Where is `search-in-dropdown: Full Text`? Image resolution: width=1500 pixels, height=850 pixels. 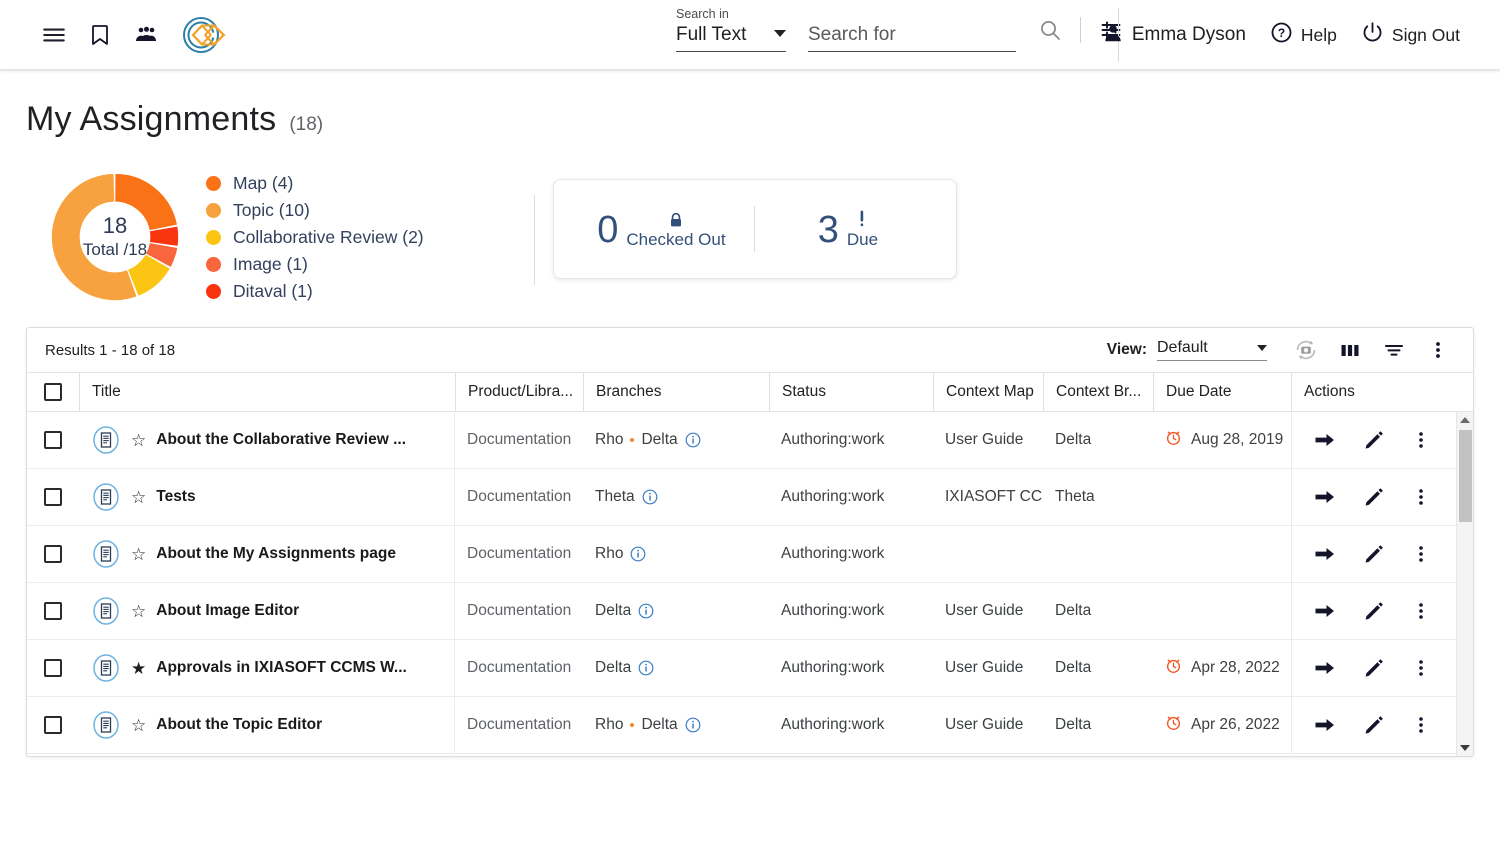
search-in-dropdown: Full Text is located at coordinates (731, 38).